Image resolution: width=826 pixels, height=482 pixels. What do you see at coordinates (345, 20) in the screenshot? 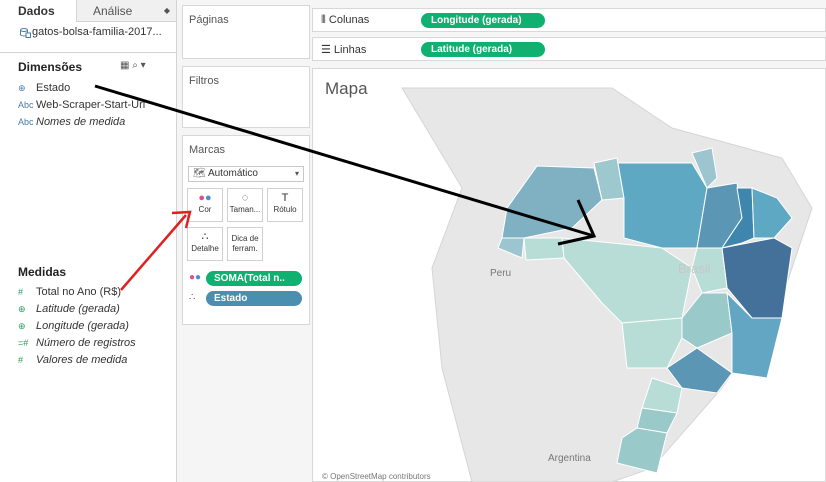
I see `columns-label: ⦀ Colunas` at bounding box center [345, 20].